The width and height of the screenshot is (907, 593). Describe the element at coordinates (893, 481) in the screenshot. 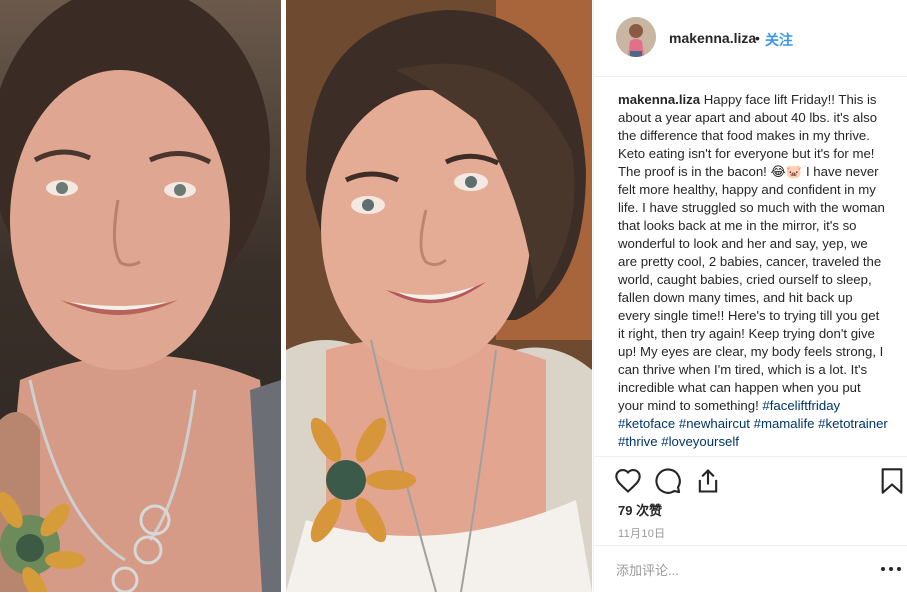

I see `bookmark-icon` at that location.